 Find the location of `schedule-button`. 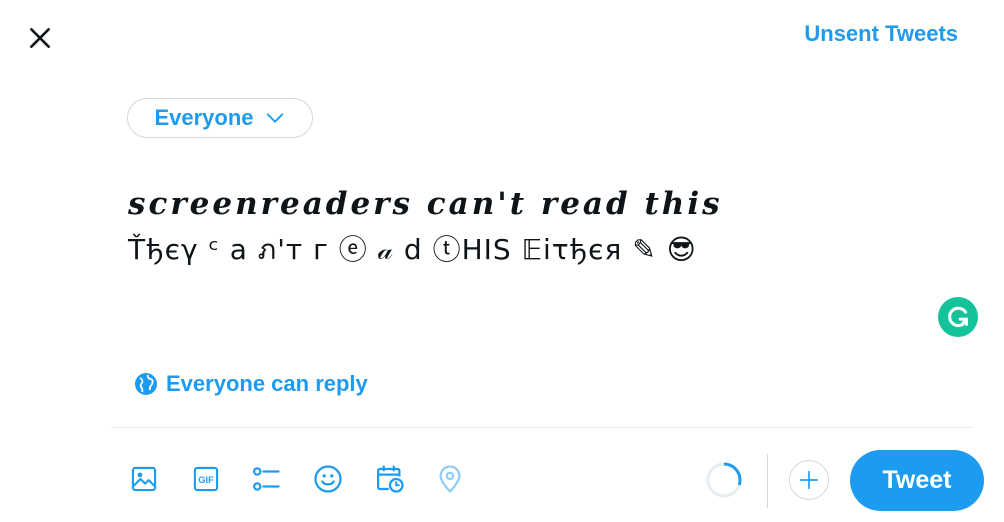

schedule-button is located at coordinates (390, 479).